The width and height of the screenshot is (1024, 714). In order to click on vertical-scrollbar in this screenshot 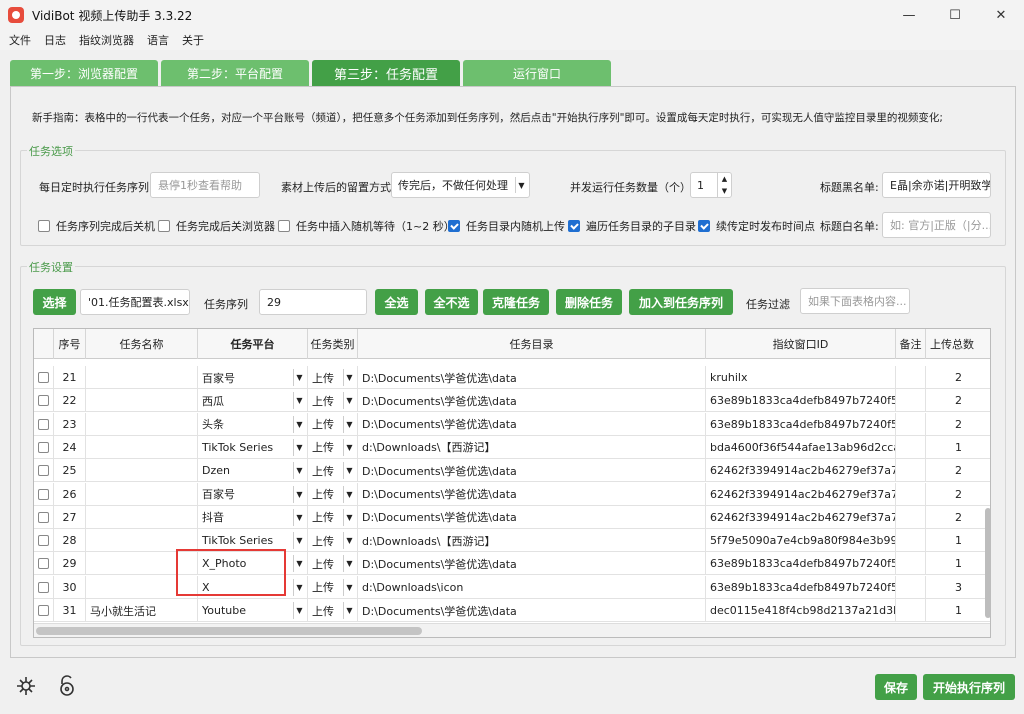, I will do `click(988, 489)`.